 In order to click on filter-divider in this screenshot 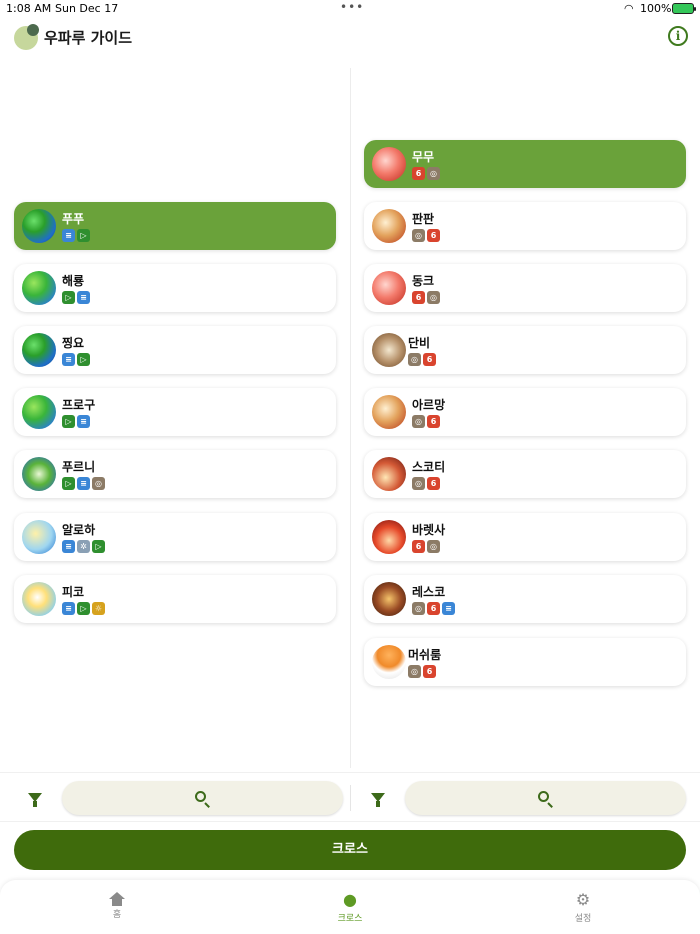, I will do `click(350, 798)`.